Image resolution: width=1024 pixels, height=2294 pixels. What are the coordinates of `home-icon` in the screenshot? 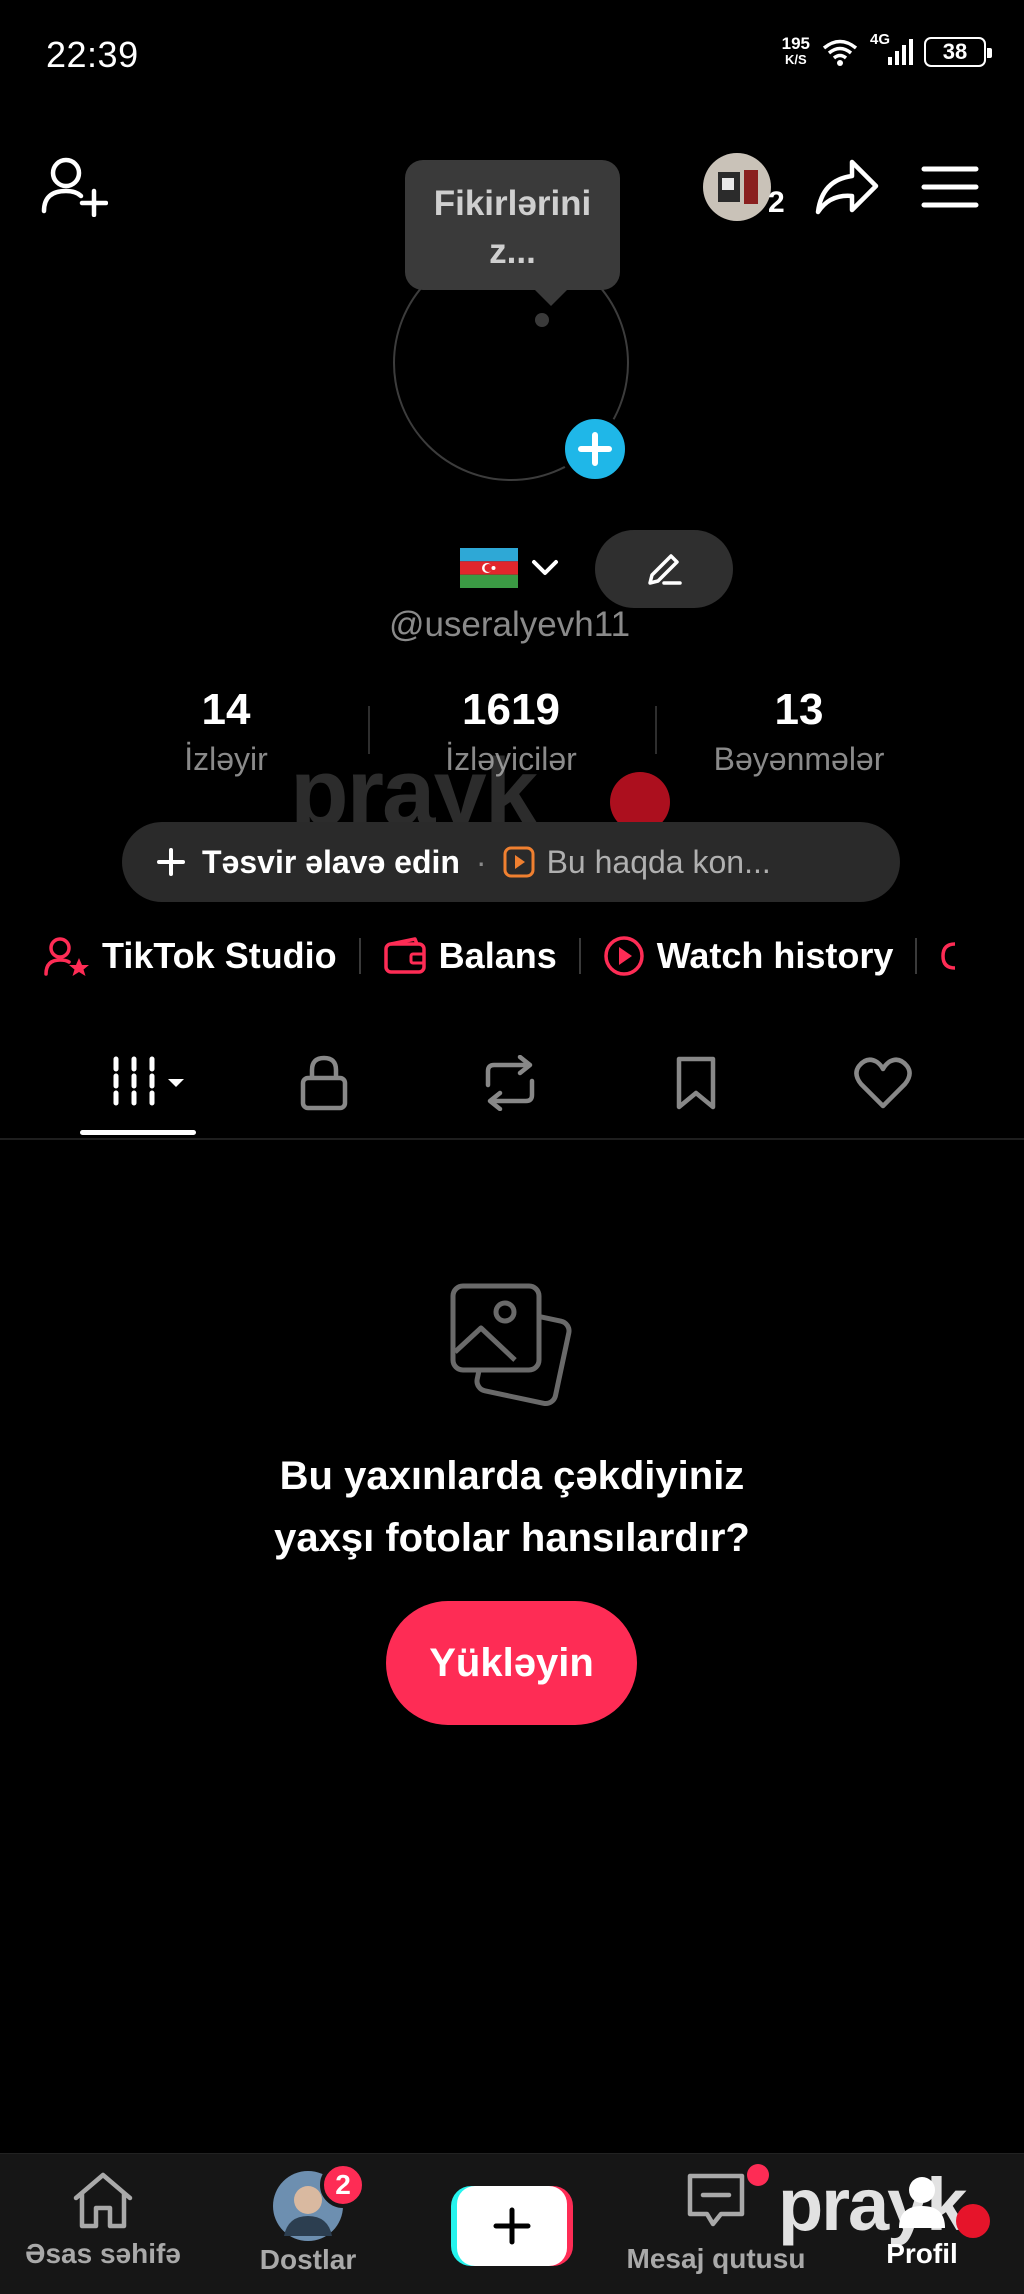 It's located at (103, 2200).